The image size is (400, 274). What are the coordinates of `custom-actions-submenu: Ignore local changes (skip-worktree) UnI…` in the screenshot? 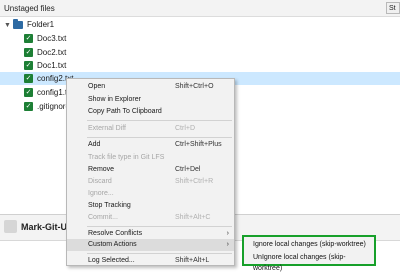 It's located at (309, 253).